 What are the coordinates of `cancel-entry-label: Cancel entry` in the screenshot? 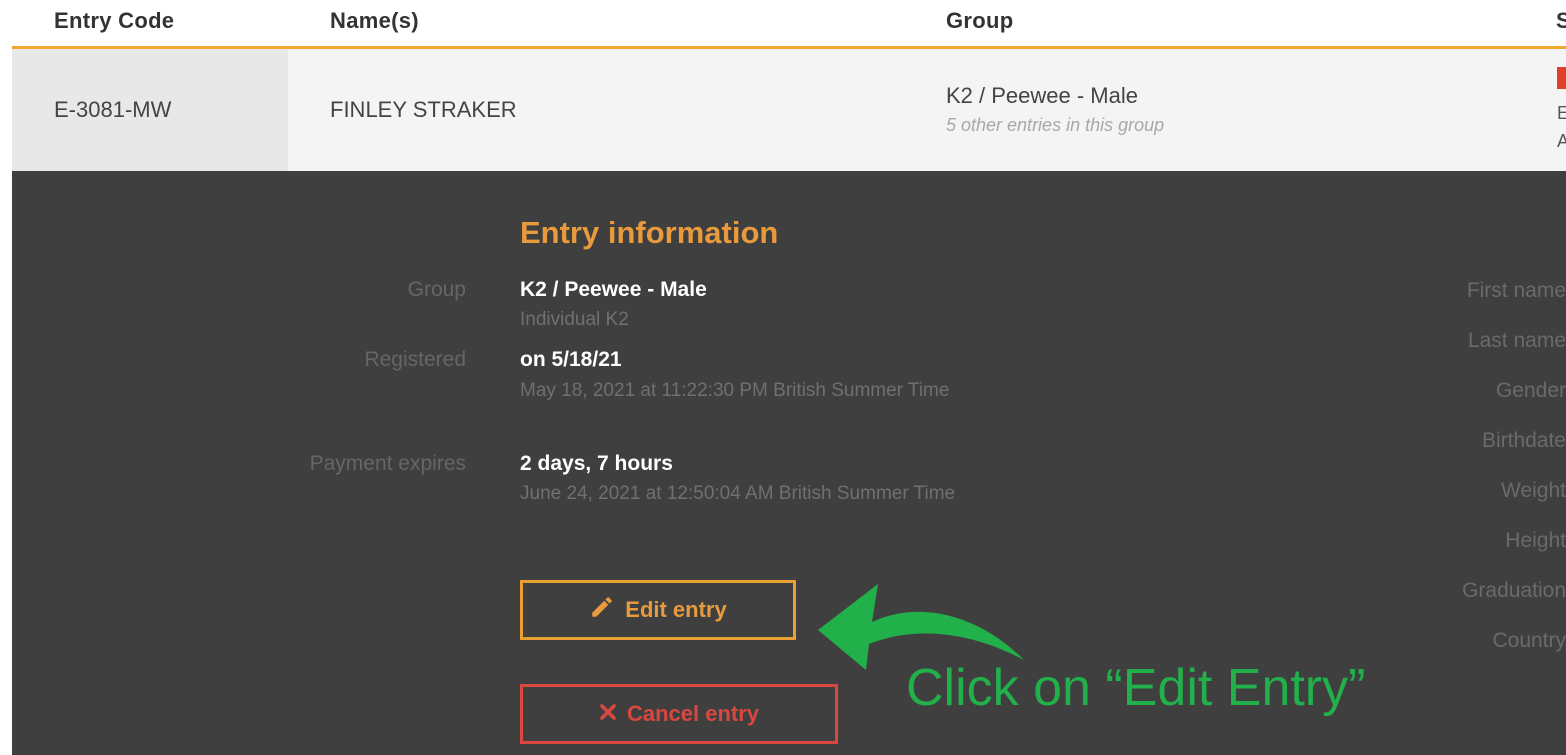 It's located at (693, 713).